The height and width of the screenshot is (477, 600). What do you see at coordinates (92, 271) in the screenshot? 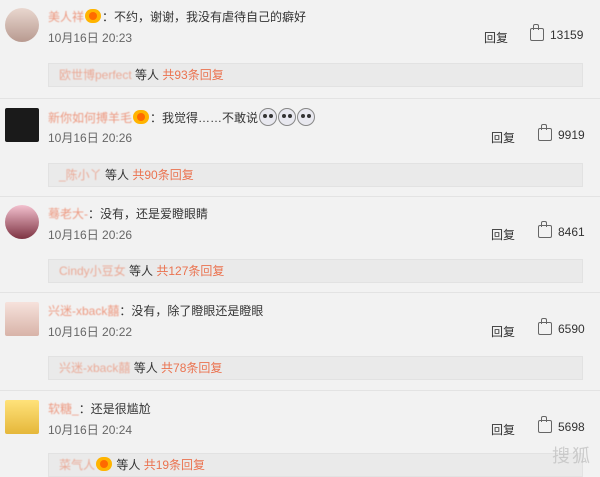
I see `sub-reply-user: Cindy小豆女` at bounding box center [92, 271].